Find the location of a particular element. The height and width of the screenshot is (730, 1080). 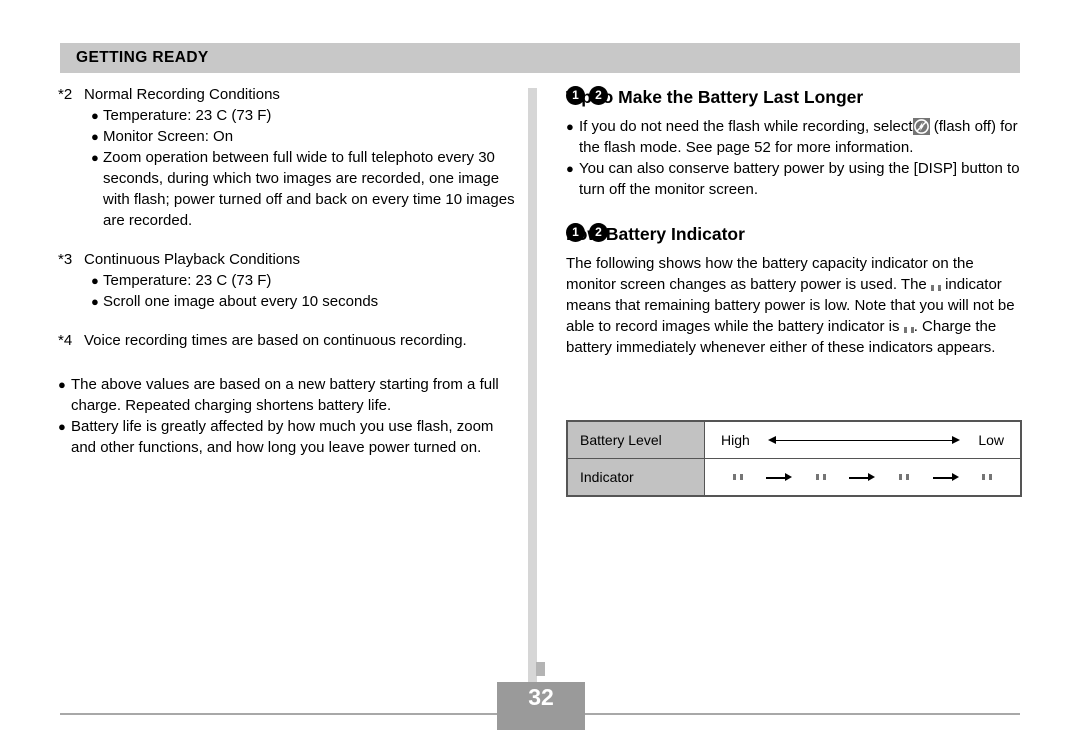

battery-indicator-one-third-icon is located at coordinates (903, 477).